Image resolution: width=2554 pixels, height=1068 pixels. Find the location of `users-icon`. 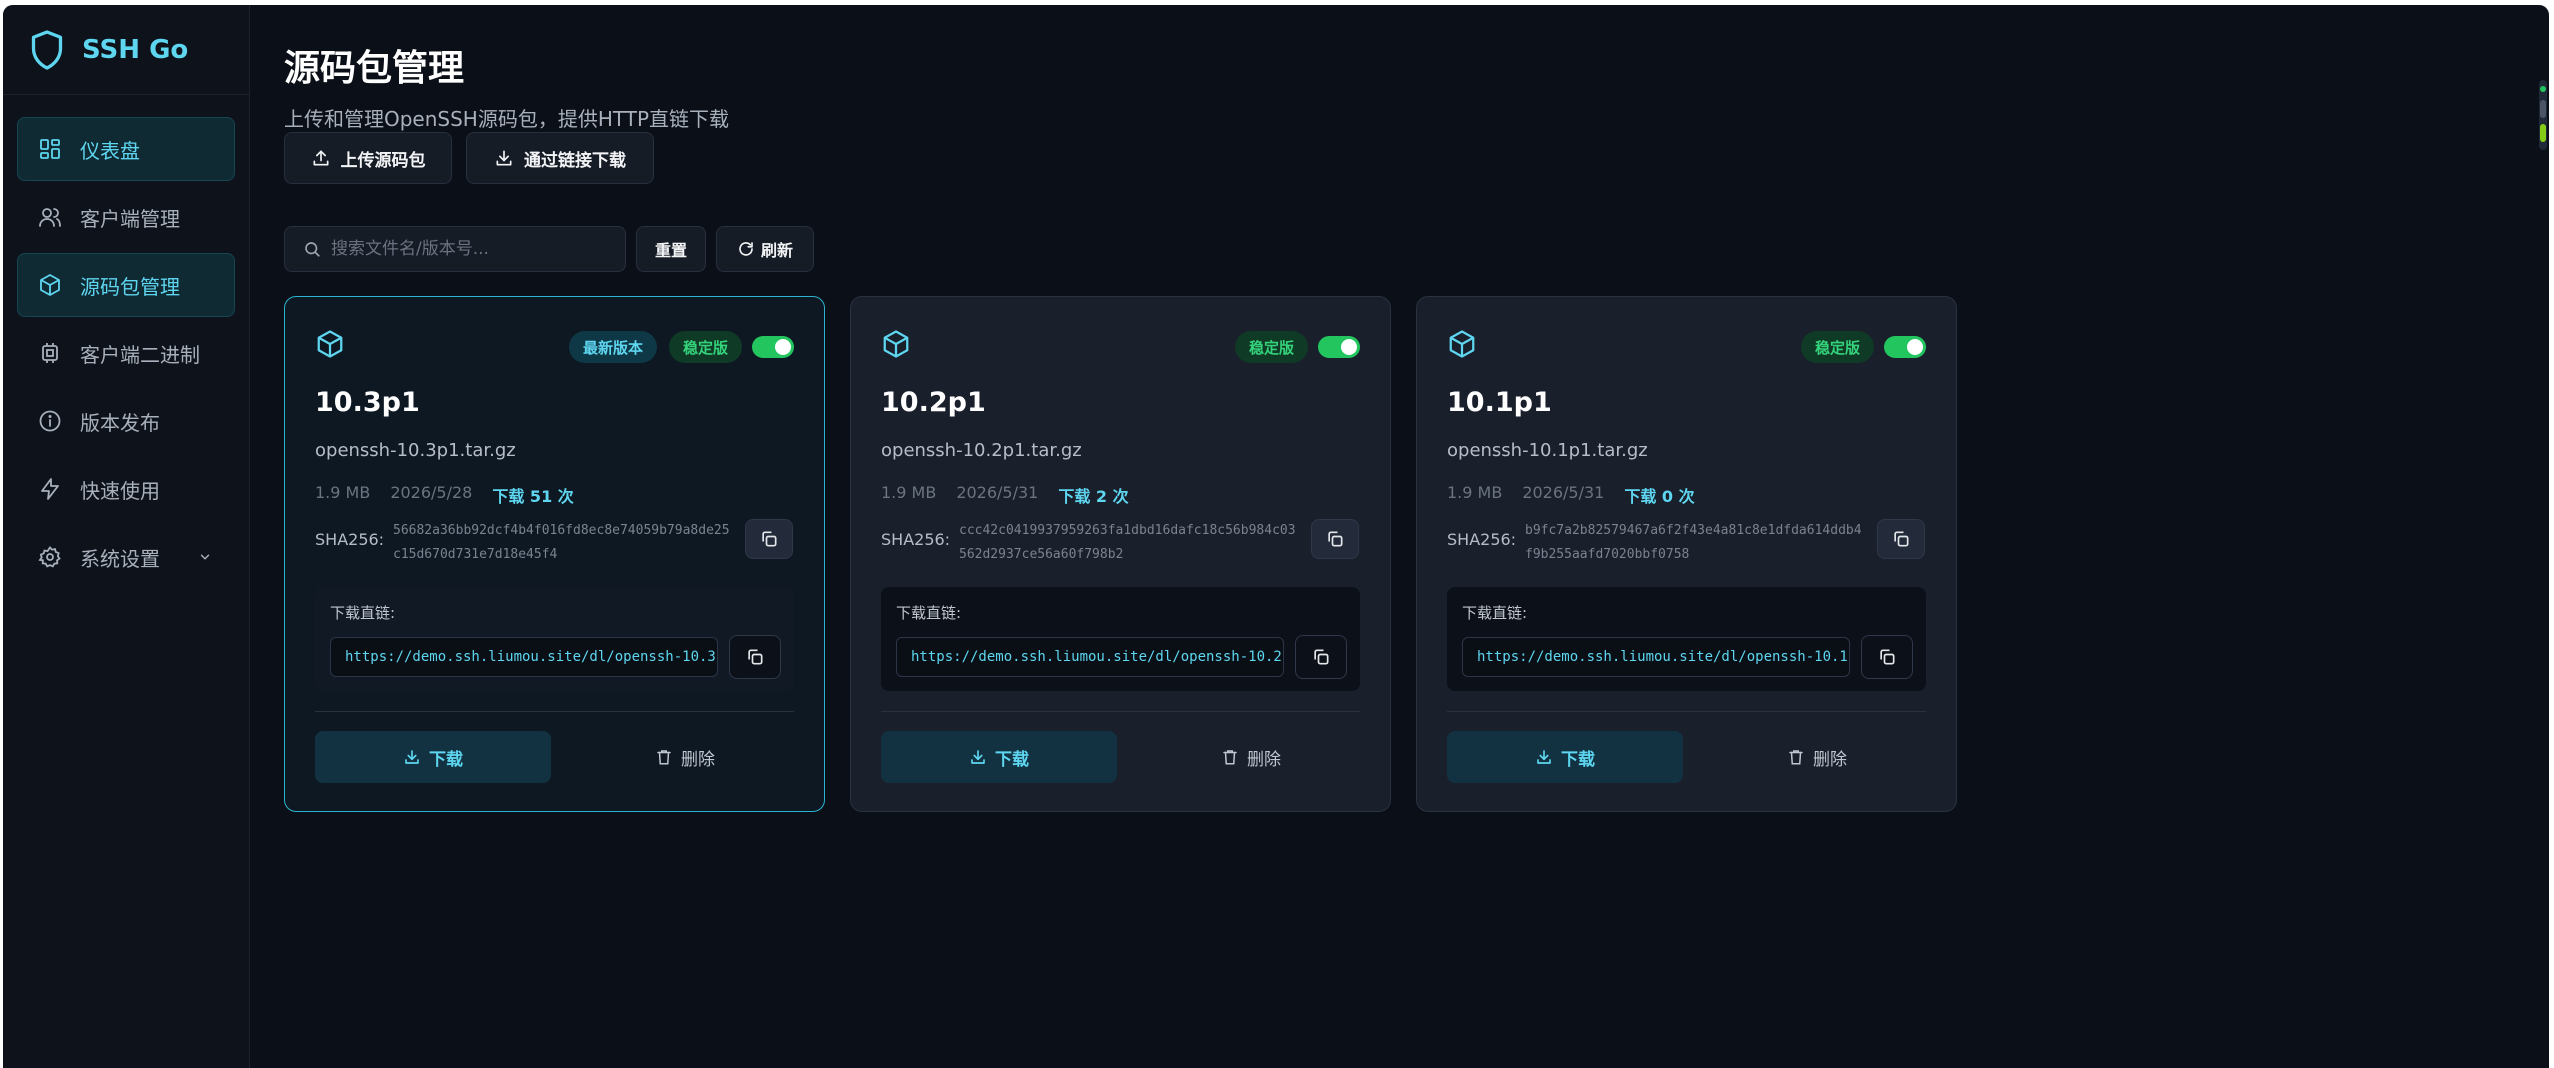

users-icon is located at coordinates (50, 217).